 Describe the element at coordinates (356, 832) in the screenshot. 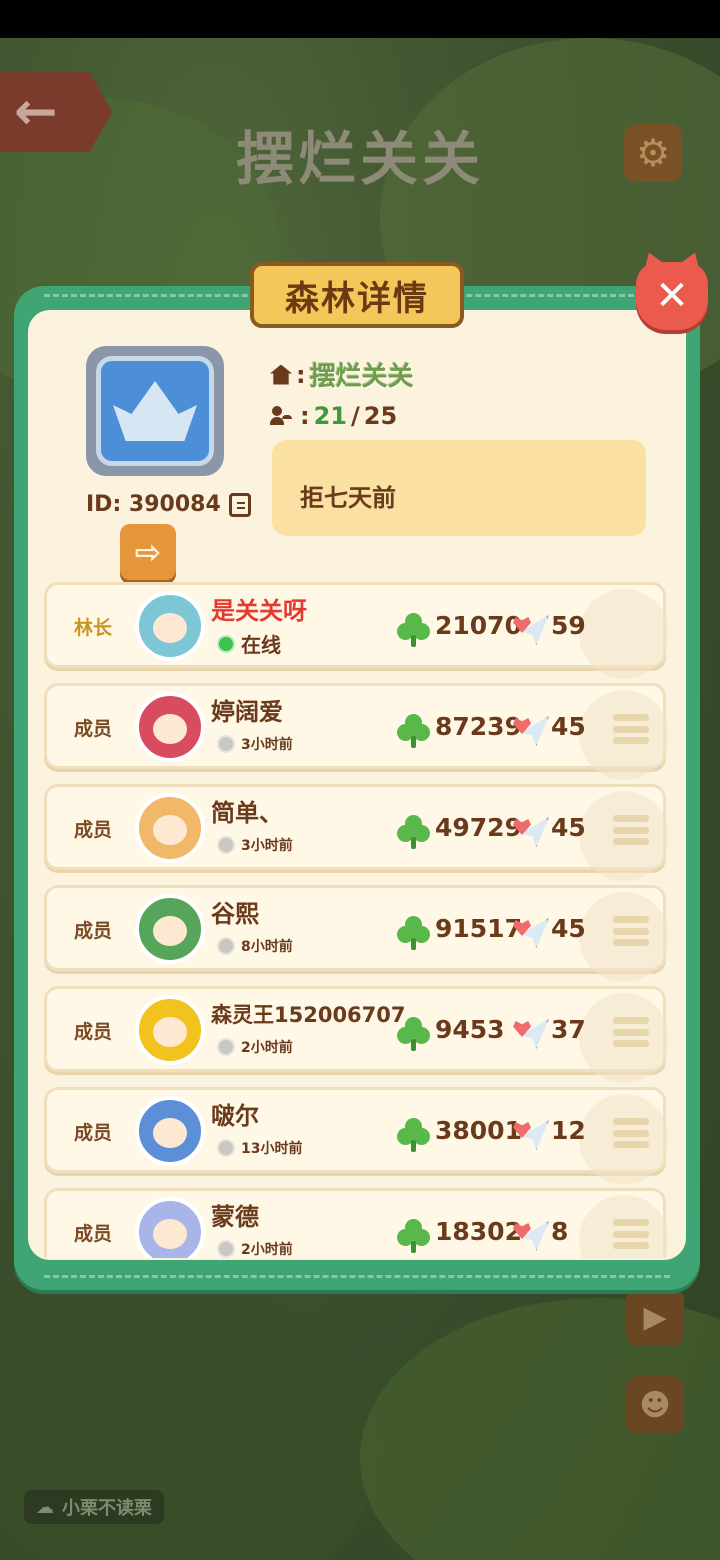

I see `member-row: 成员 简单、 3小时前 49729 45` at that location.